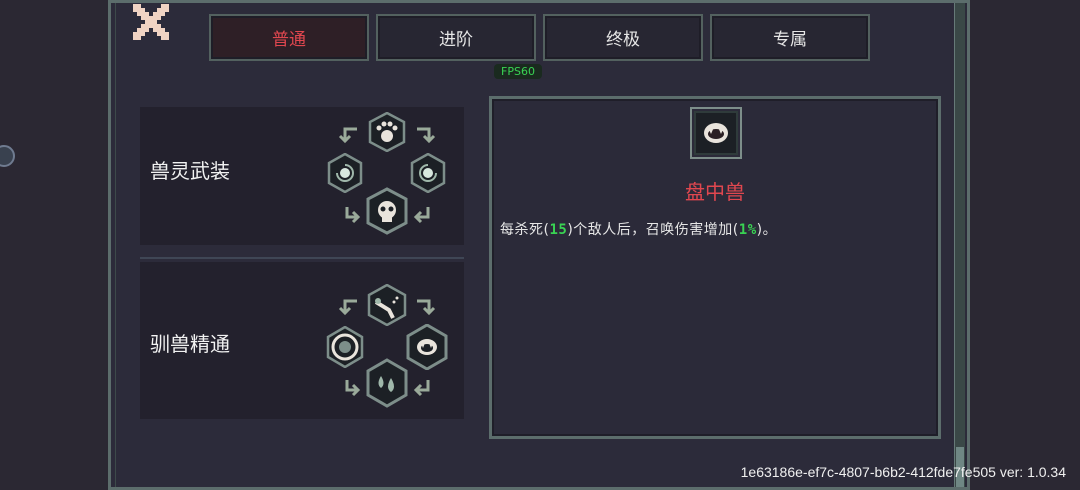 This screenshot has width=1080, height=490. What do you see at coordinates (387, 305) in the screenshot?
I see `claw-icon` at bounding box center [387, 305].